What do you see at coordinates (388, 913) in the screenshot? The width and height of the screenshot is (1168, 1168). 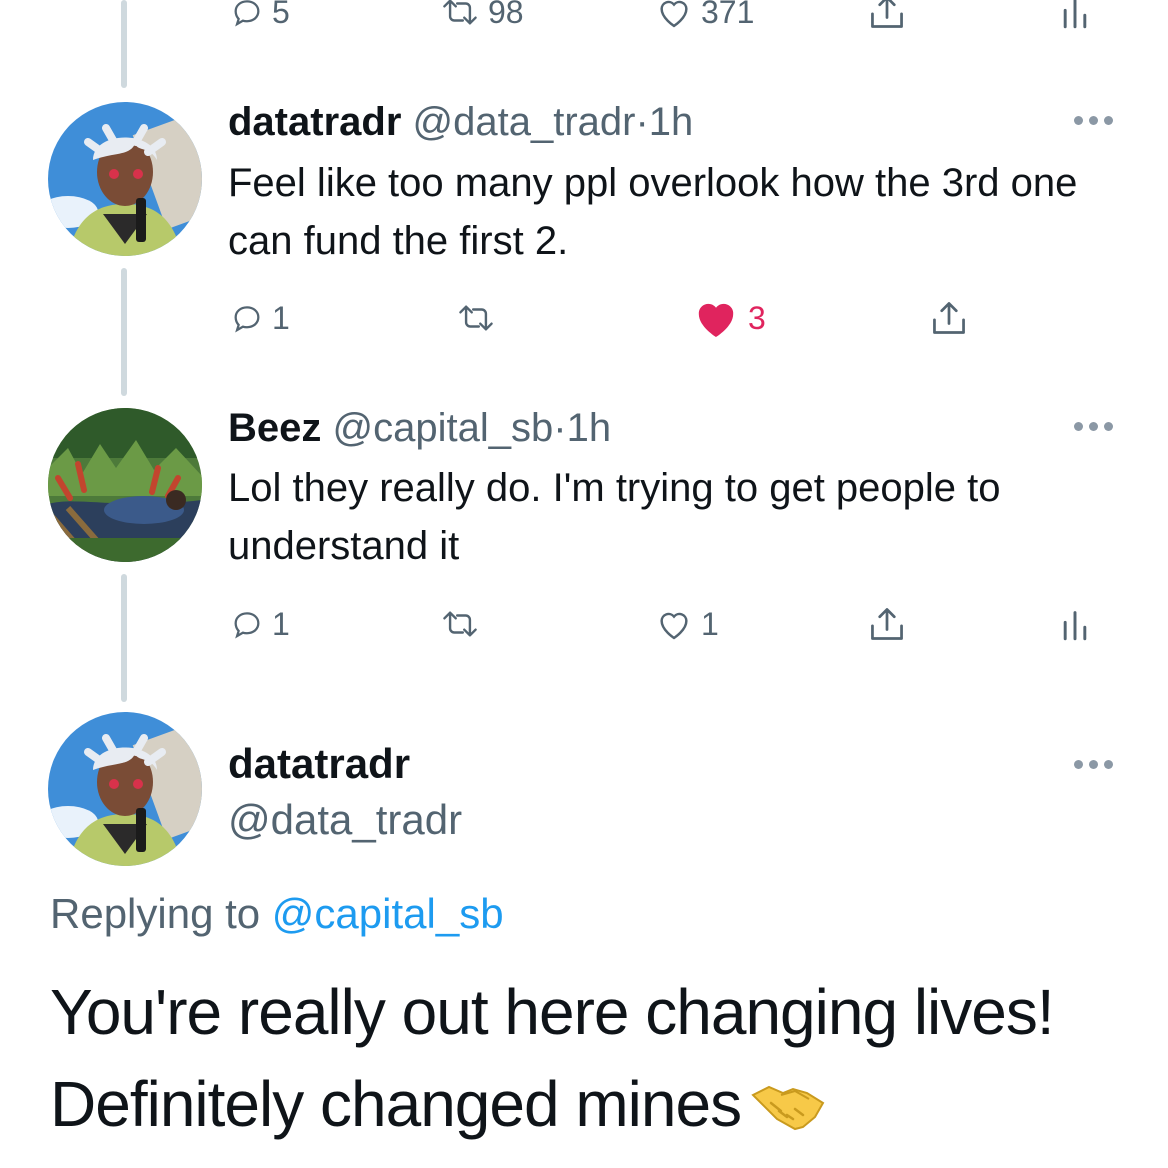 I see `mention-link: @capital_sb` at bounding box center [388, 913].